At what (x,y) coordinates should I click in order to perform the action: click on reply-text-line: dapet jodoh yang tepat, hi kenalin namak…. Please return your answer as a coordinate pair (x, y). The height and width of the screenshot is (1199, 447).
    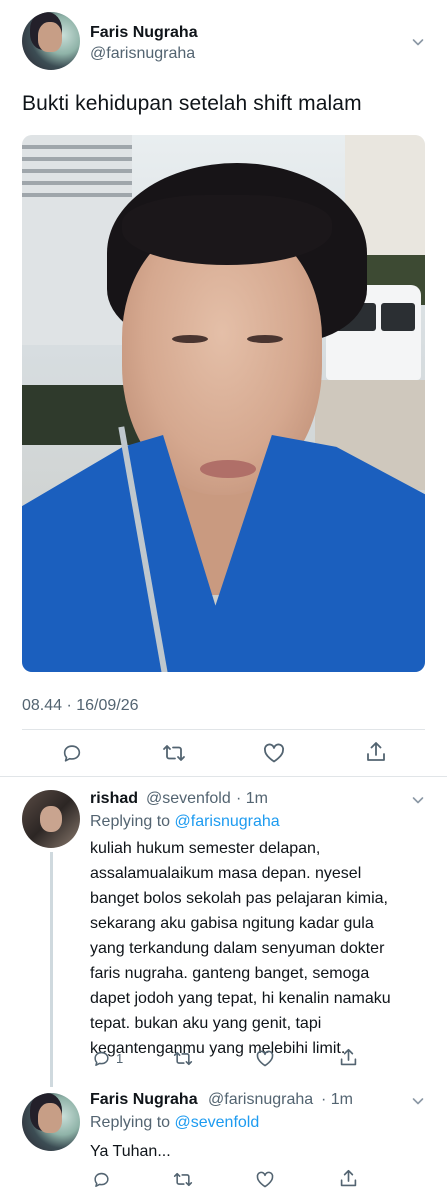
    Looking at the image, I should click on (240, 998).